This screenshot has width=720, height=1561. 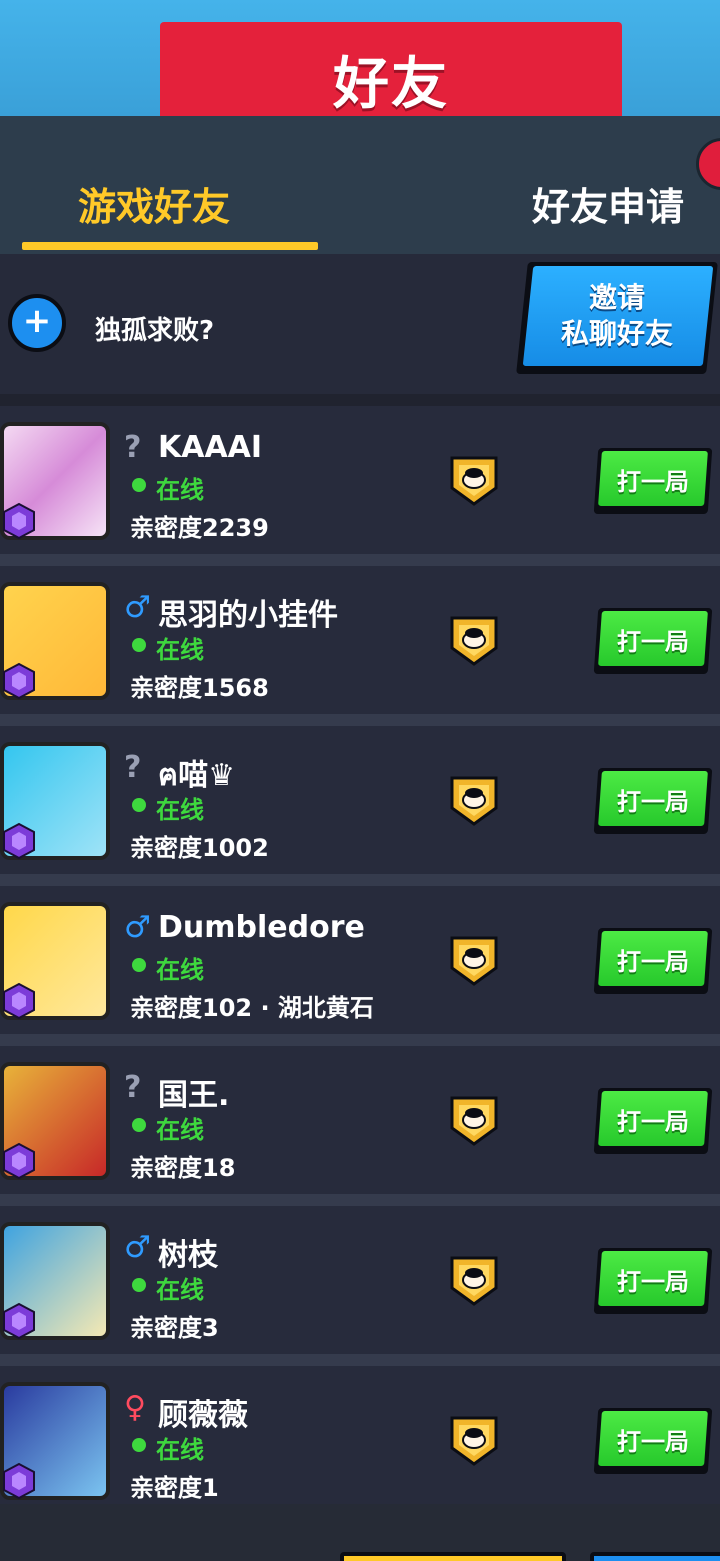 What do you see at coordinates (391, 84) in the screenshot?
I see `page-title: 好友` at bounding box center [391, 84].